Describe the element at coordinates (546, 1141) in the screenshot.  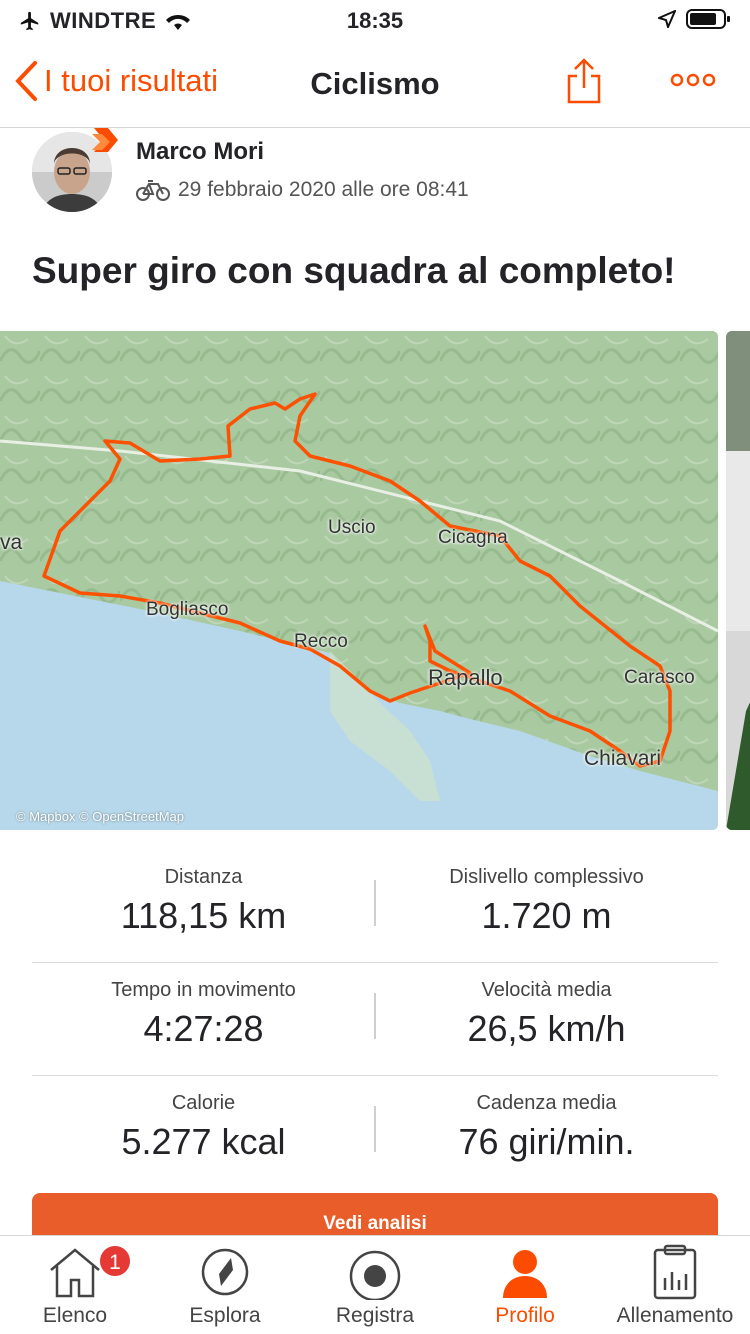
I see `stat-value: 76 giri/min.` at that location.